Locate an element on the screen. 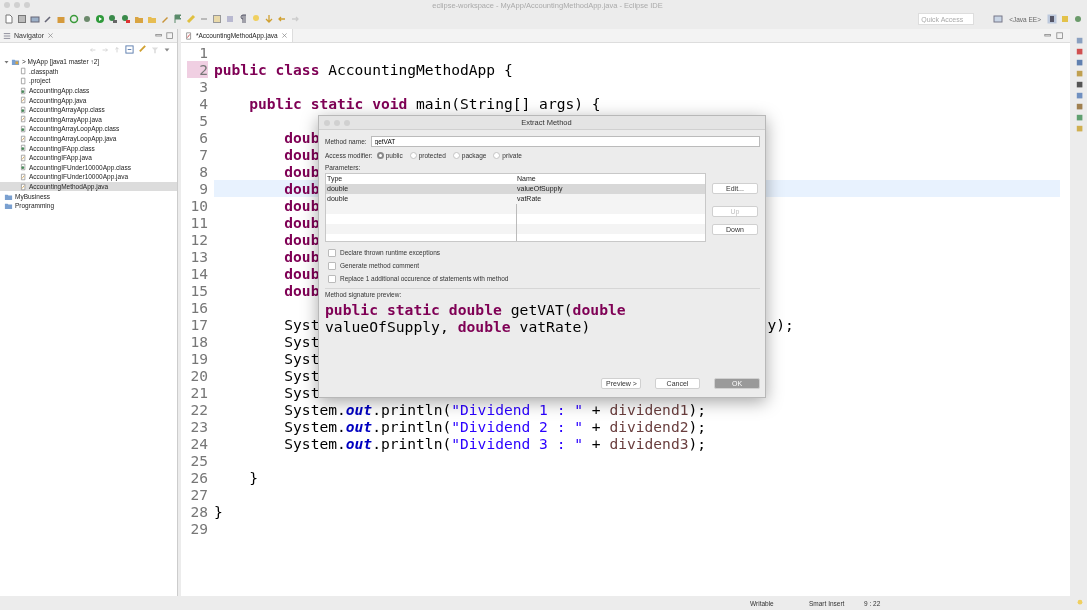 Image resolution: width=1087 pixels, height=610 pixels. line-number: 4 is located at coordinates (203, 103).